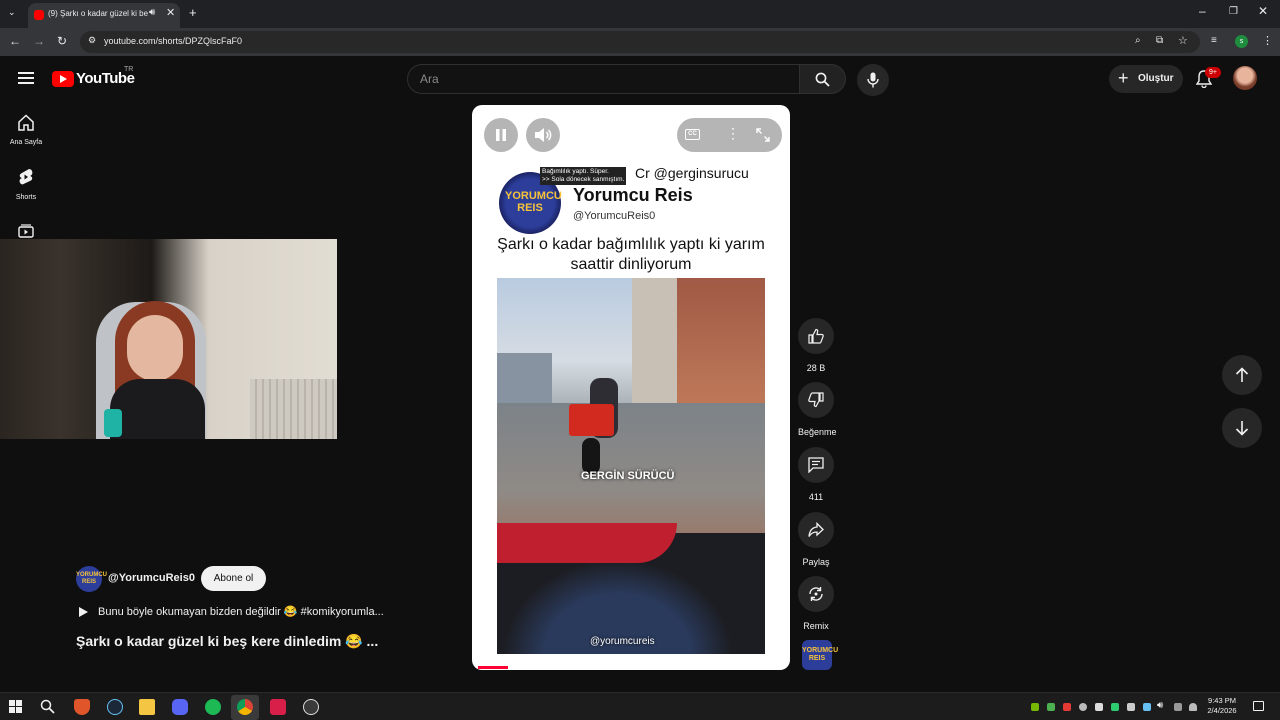 The height and width of the screenshot is (720, 1280). What do you see at coordinates (873, 80) in the screenshot?
I see `voice-search-button` at bounding box center [873, 80].